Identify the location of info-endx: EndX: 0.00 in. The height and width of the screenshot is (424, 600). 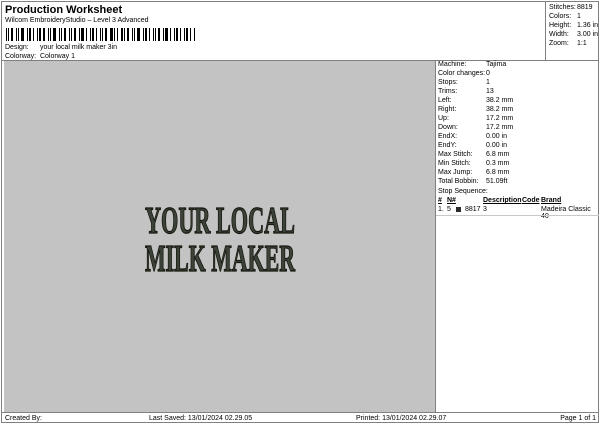
(472, 136).